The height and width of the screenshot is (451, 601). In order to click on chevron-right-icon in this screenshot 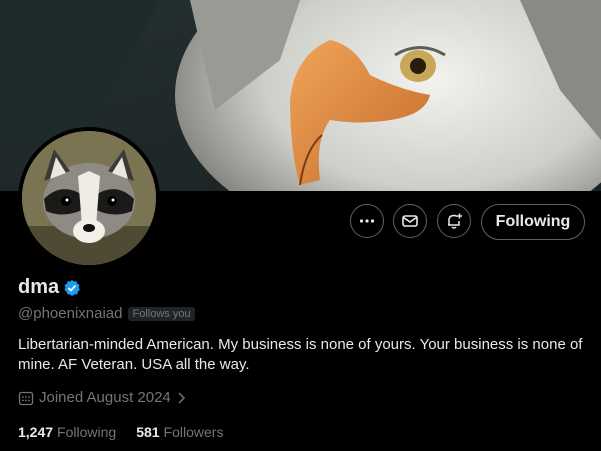, I will do `click(182, 398)`.